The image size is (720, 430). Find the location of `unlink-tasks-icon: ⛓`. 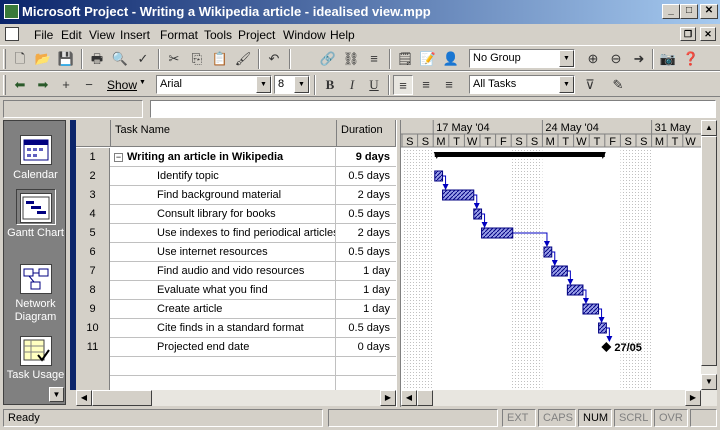

unlink-tasks-icon: ⛓ is located at coordinates (351, 59).